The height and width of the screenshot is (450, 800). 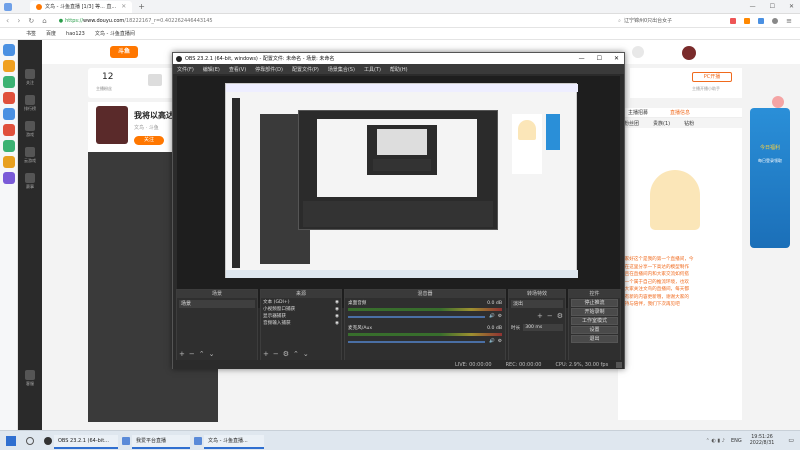 I want to click on game-icon, so click(x=30, y=126).